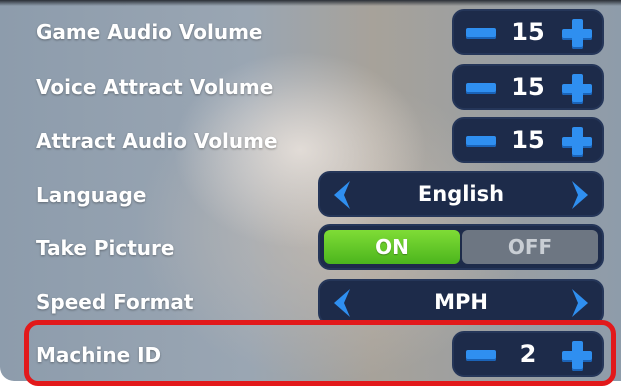 The height and width of the screenshot is (386, 621). I want to click on voice-attract-volume-value: 15, so click(528, 87).